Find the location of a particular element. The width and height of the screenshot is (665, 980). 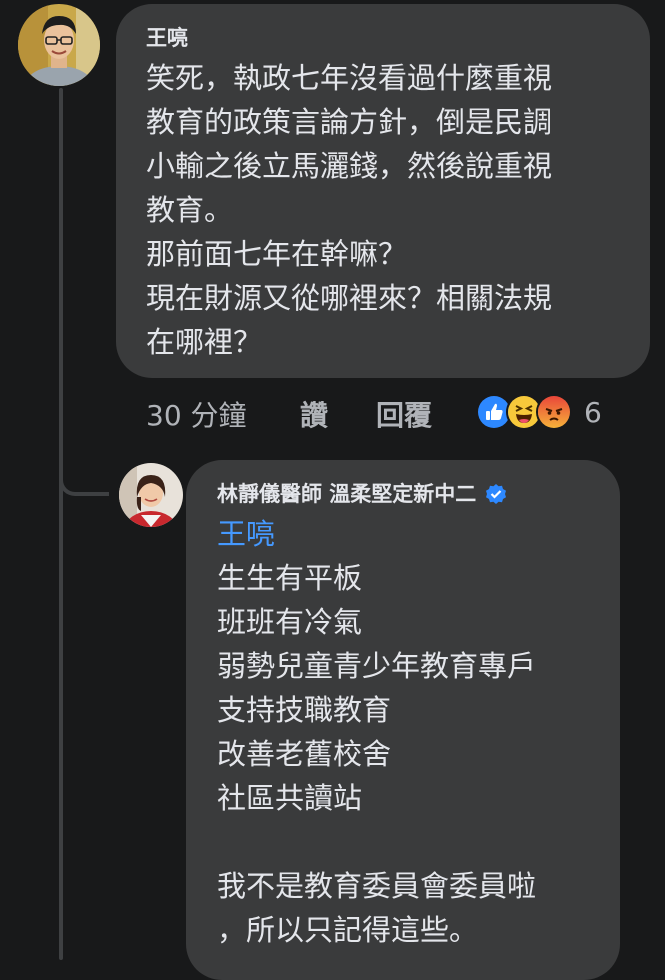

comment-actions: 30 分鐘 讚 回覆 is located at coordinates (289, 414).